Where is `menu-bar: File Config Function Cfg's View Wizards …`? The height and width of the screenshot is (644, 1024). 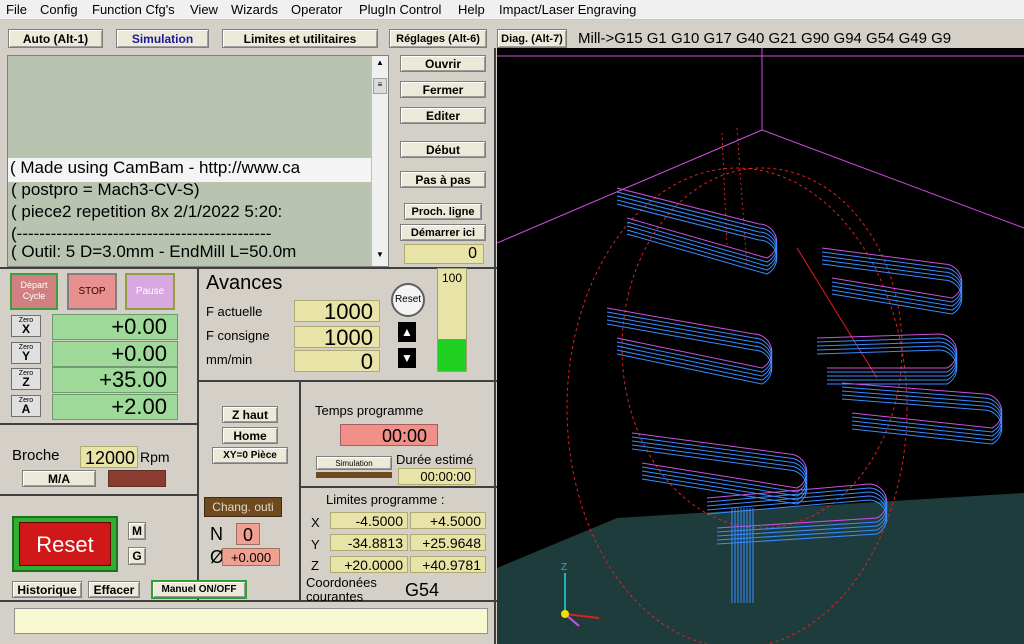 menu-bar: File Config Function Cfg's View Wizards … is located at coordinates (512, 10).